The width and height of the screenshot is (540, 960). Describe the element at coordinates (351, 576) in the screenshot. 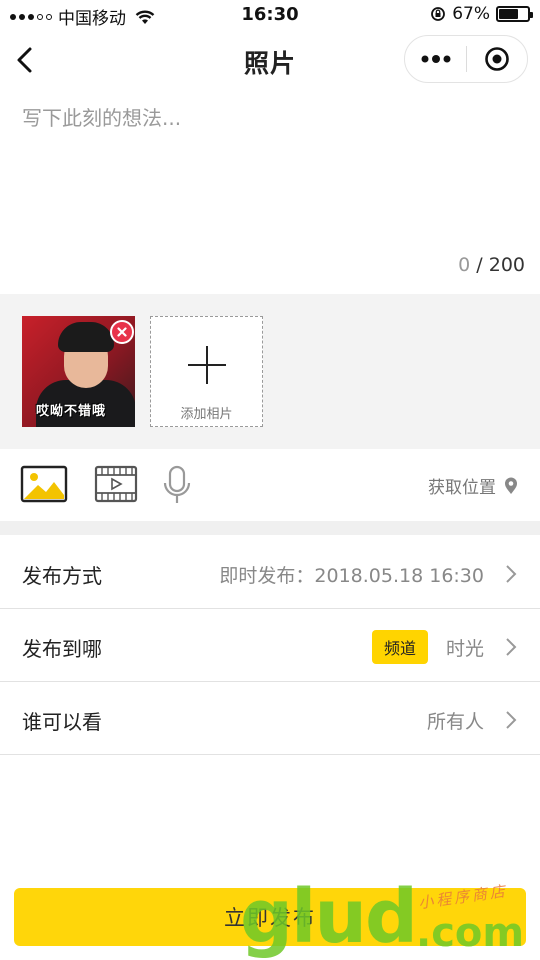

I see `publish-mode-value: 即时发布：2018.05.18 16:30` at that location.